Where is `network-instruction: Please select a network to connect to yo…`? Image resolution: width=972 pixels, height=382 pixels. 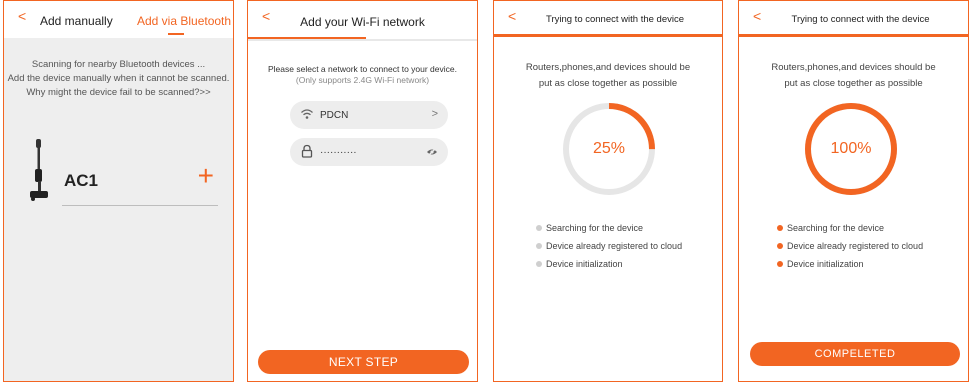 network-instruction: Please select a network to connect to yo… is located at coordinates (362, 75).